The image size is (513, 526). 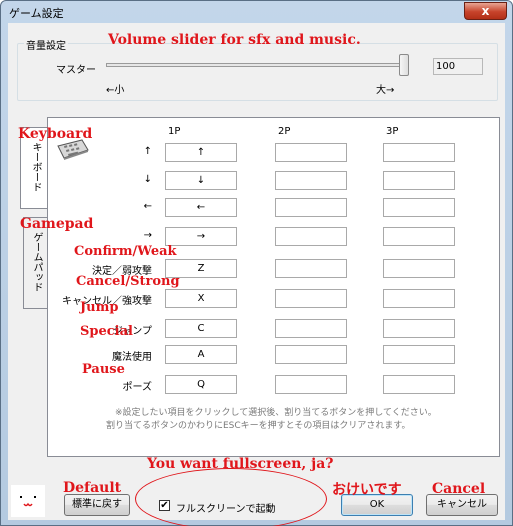 What do you see at coordinates (174, 131) in the screenshot?
I see `column-1p: 1P` at bounding box center [174, 131].